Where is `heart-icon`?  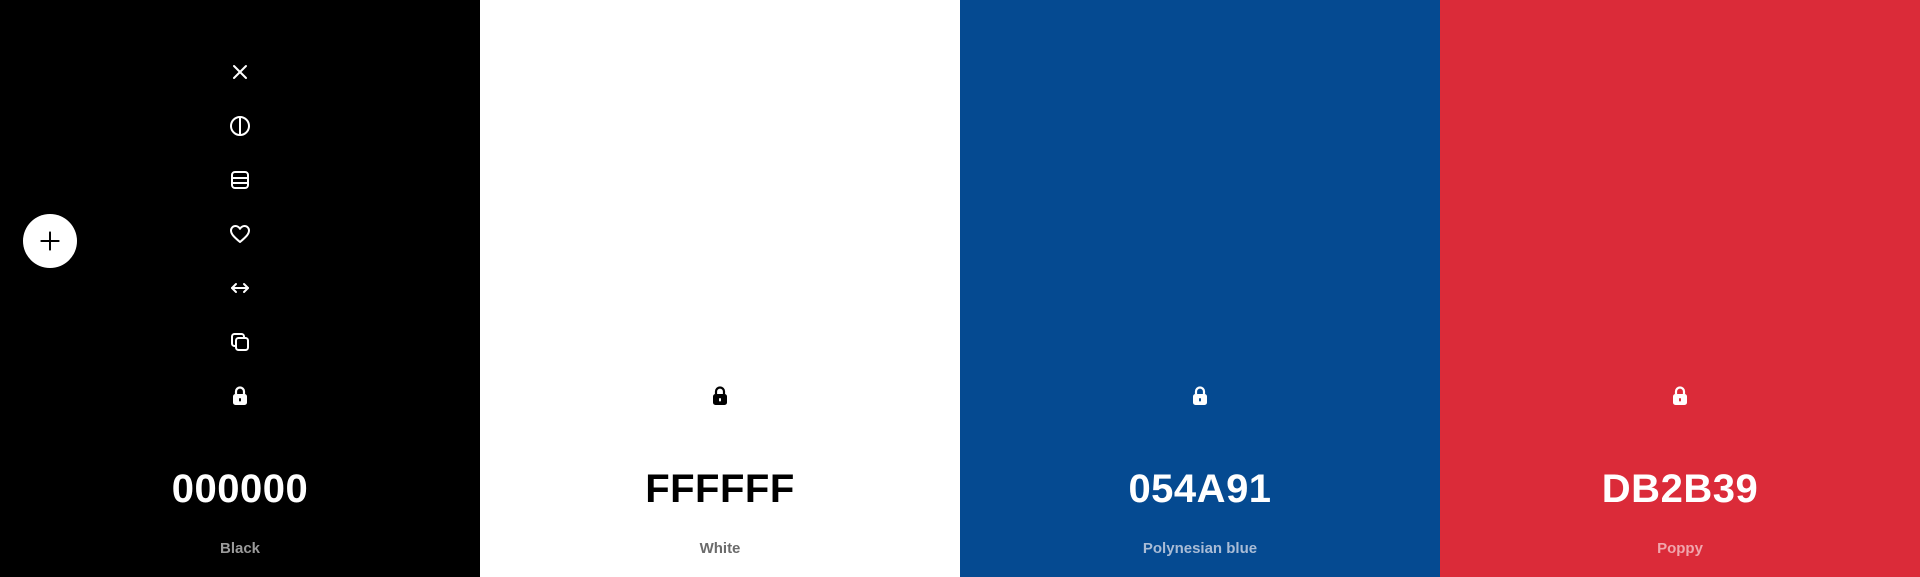 heart-icon is located at coordinates (240, 234).